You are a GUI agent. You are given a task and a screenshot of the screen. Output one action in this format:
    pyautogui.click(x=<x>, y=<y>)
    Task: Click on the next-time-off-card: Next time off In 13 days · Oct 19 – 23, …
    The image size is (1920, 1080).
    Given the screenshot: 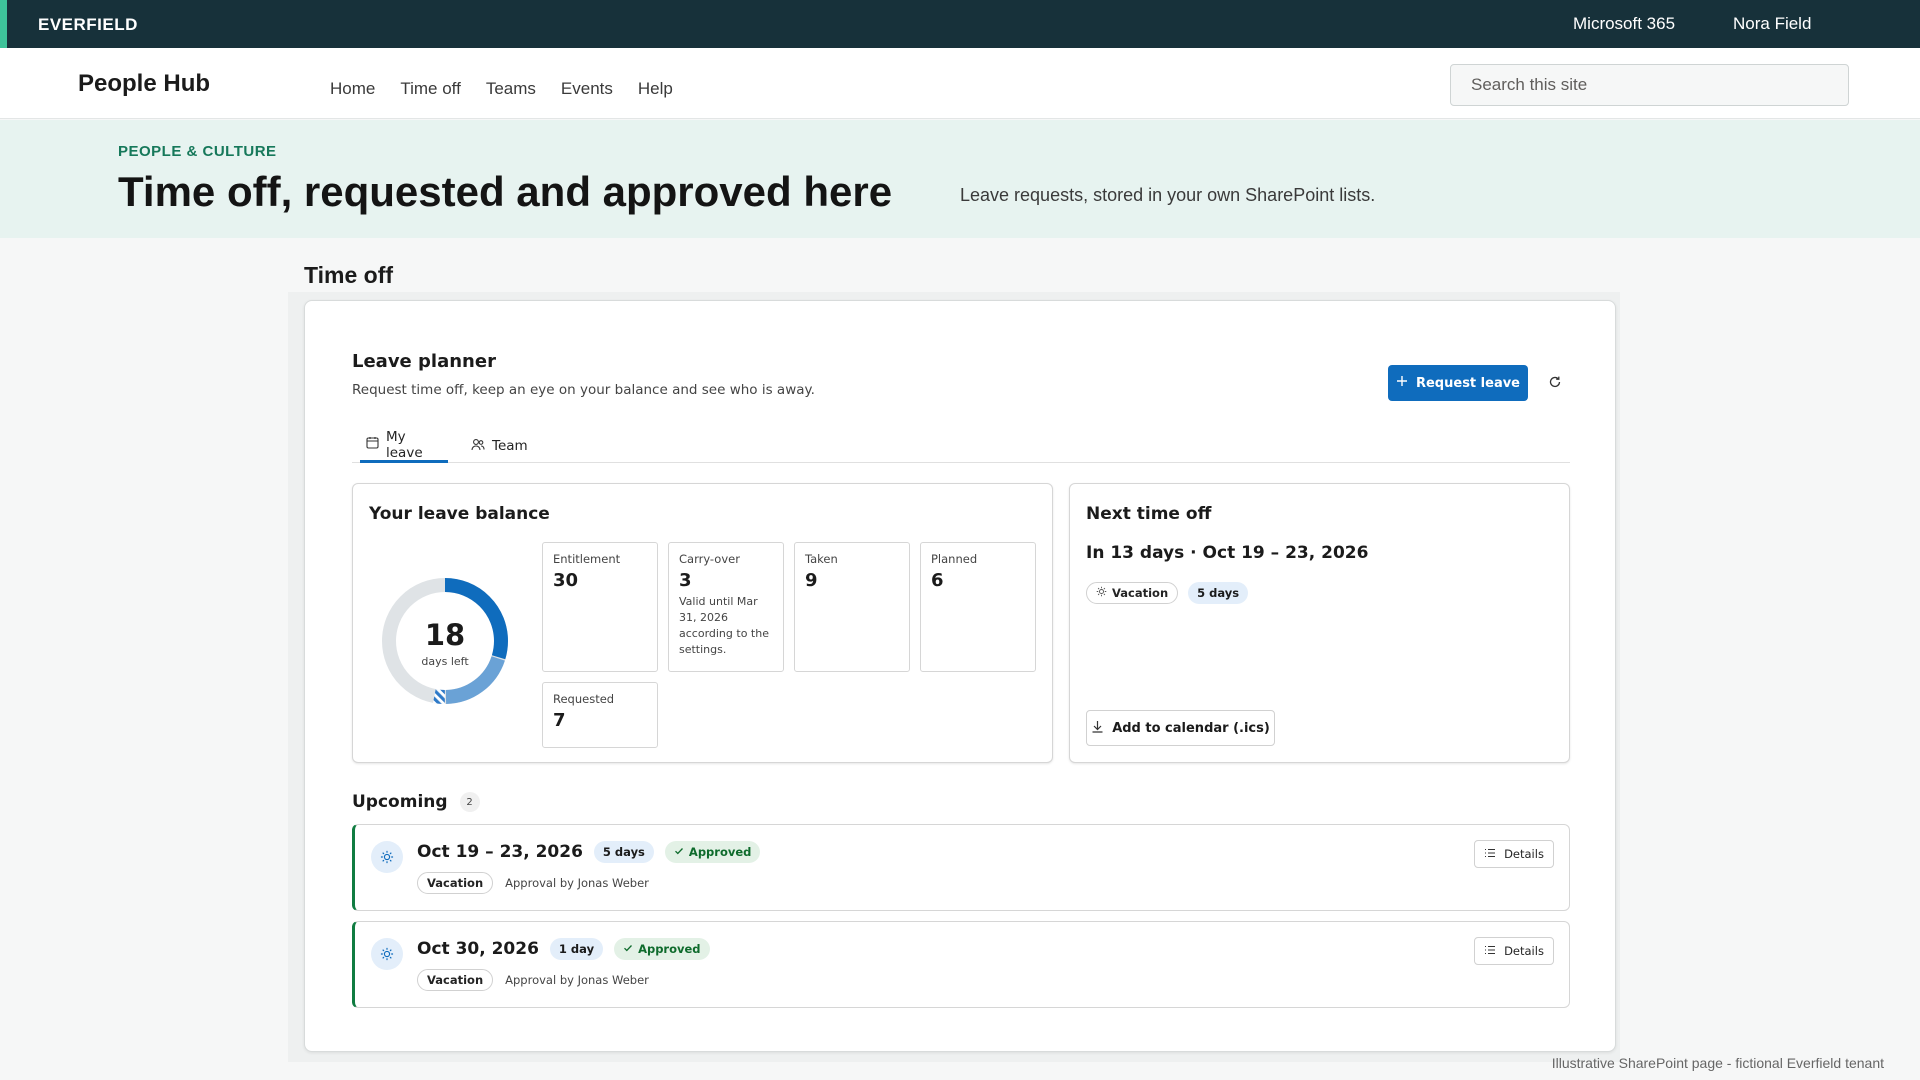 What is the action you would take?
    pyautogui.click(x=1319, y=623)
    